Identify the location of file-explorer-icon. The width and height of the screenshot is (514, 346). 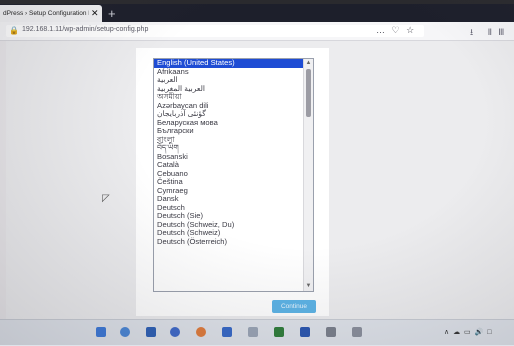
(253, 332).